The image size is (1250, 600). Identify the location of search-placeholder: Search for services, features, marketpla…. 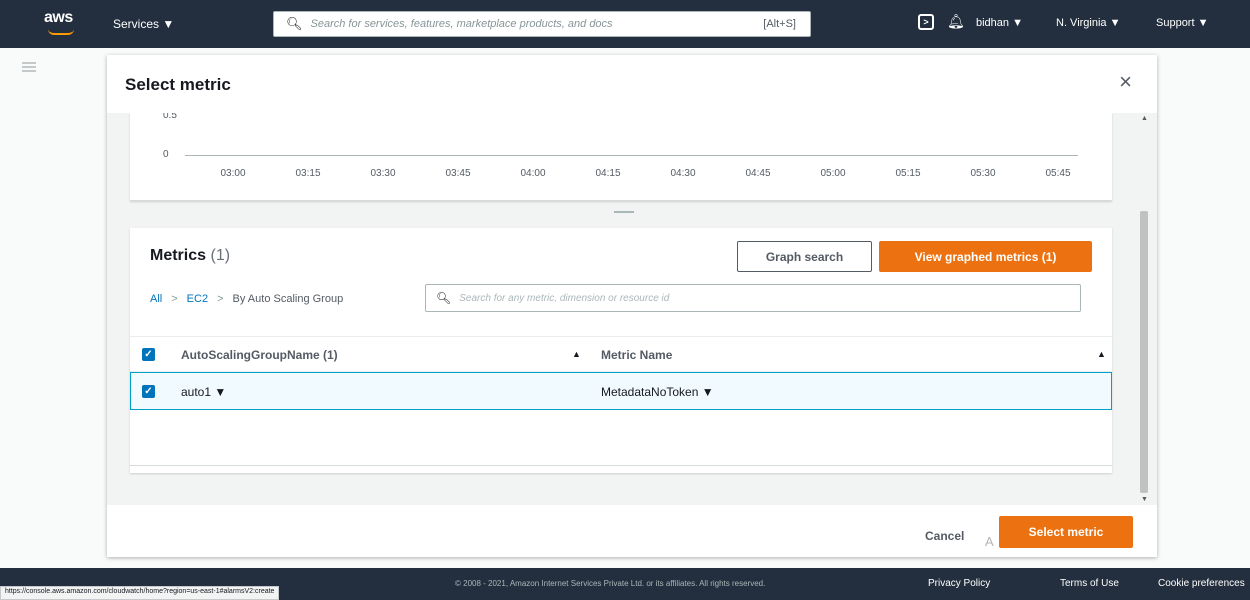
(461, 24).